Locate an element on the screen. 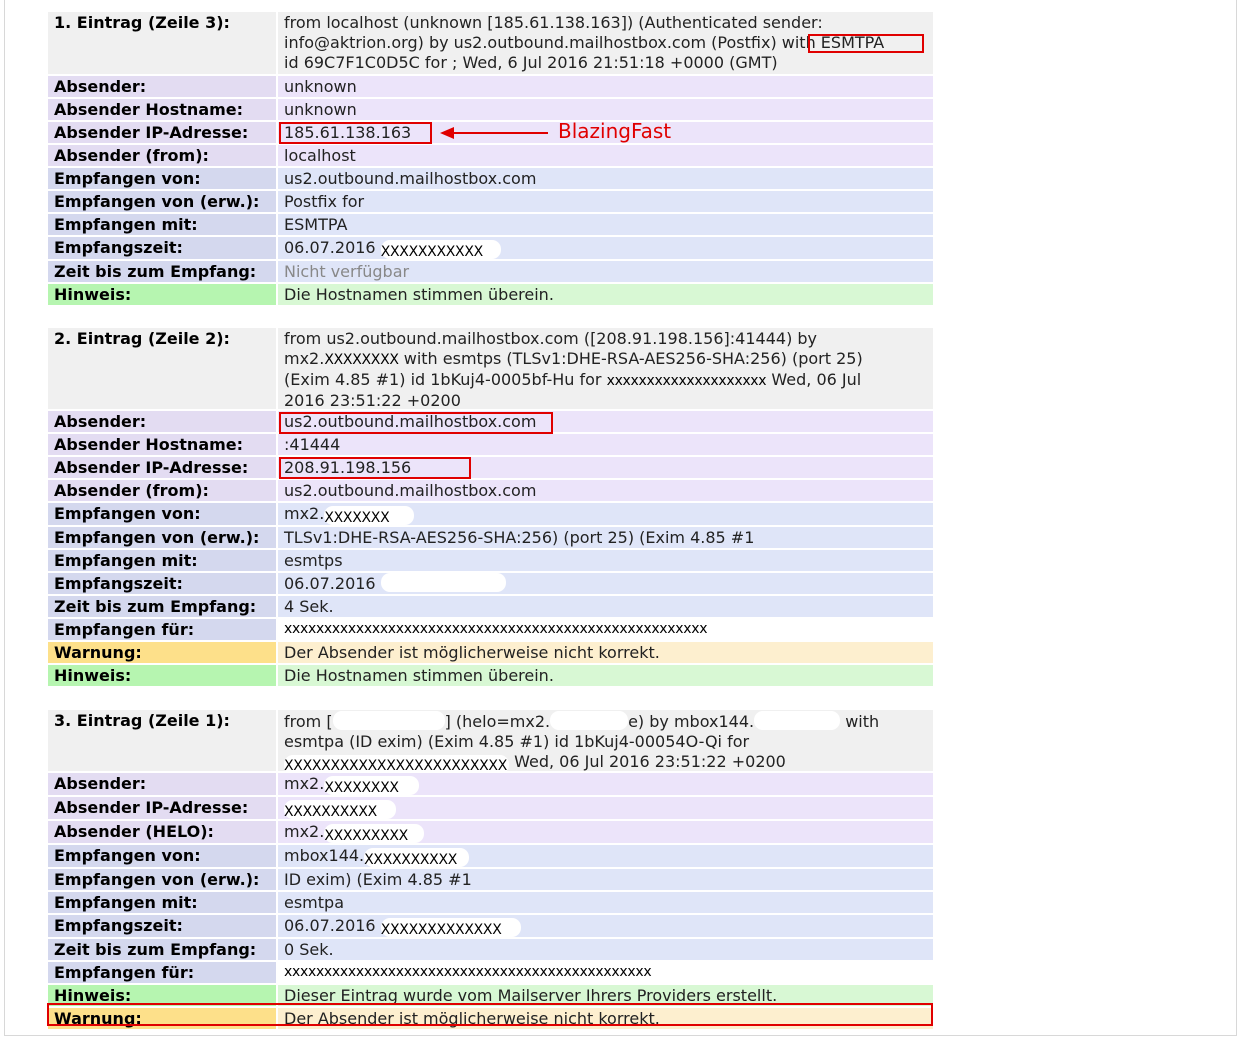 Image resolution: width=1241 pixels, height=1037 pixels. entry-title: 3. Eintrag (Zeile 1): is located at coordinates (162, 740).